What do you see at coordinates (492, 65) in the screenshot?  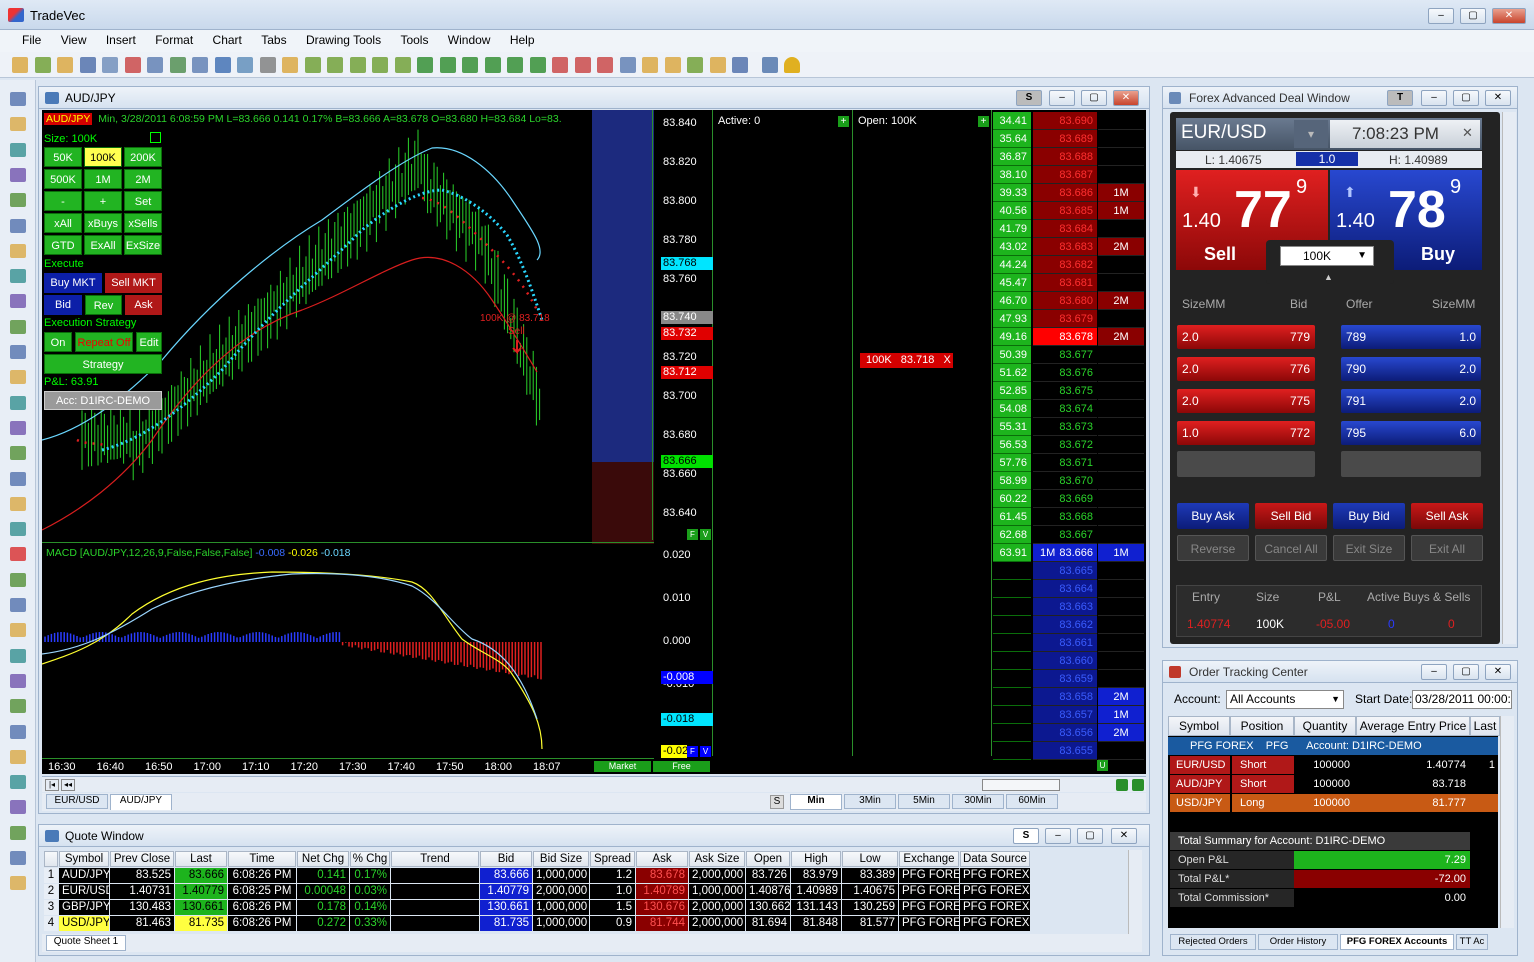 I see `line-icon` at bounding box center [492, 65].